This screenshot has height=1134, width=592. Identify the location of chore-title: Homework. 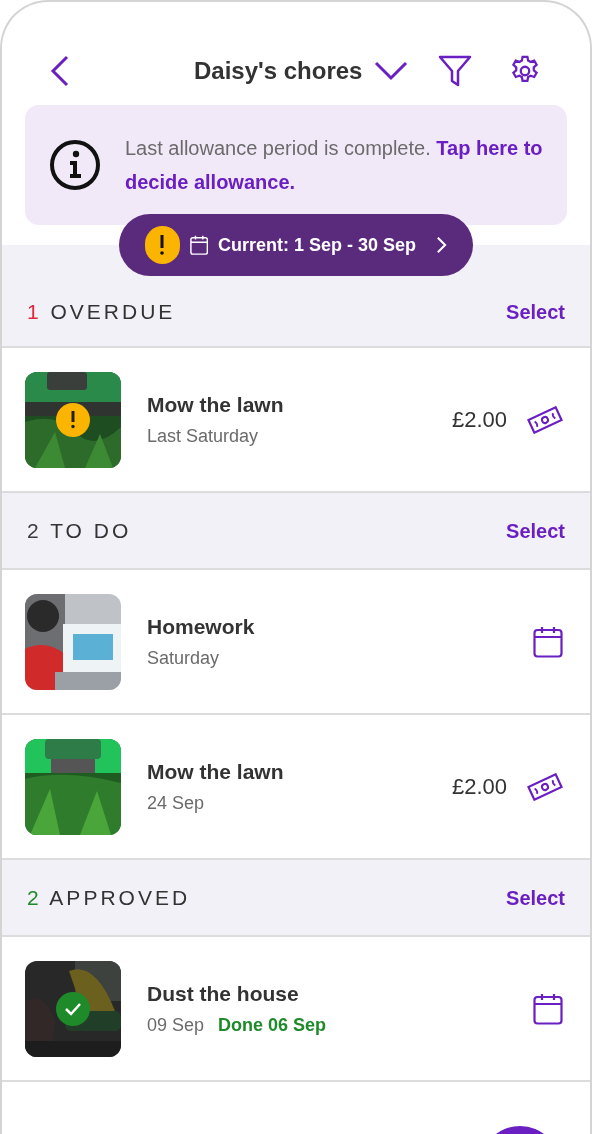
(201, 627).